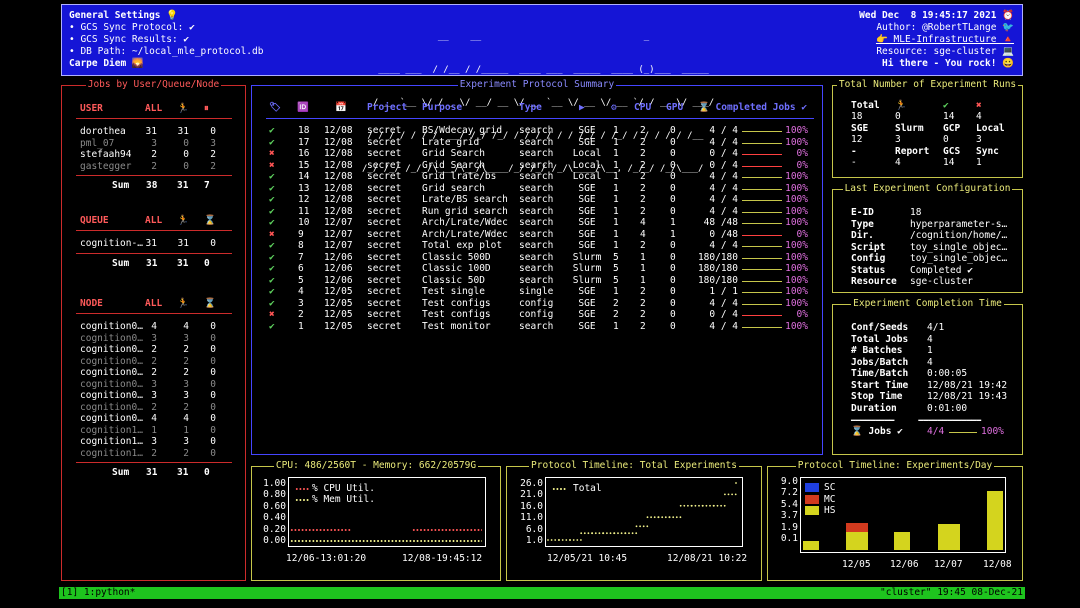 The width and height of the screenshot is (1080, 608). I want to click on user-sum-rule, so click(154, 175).